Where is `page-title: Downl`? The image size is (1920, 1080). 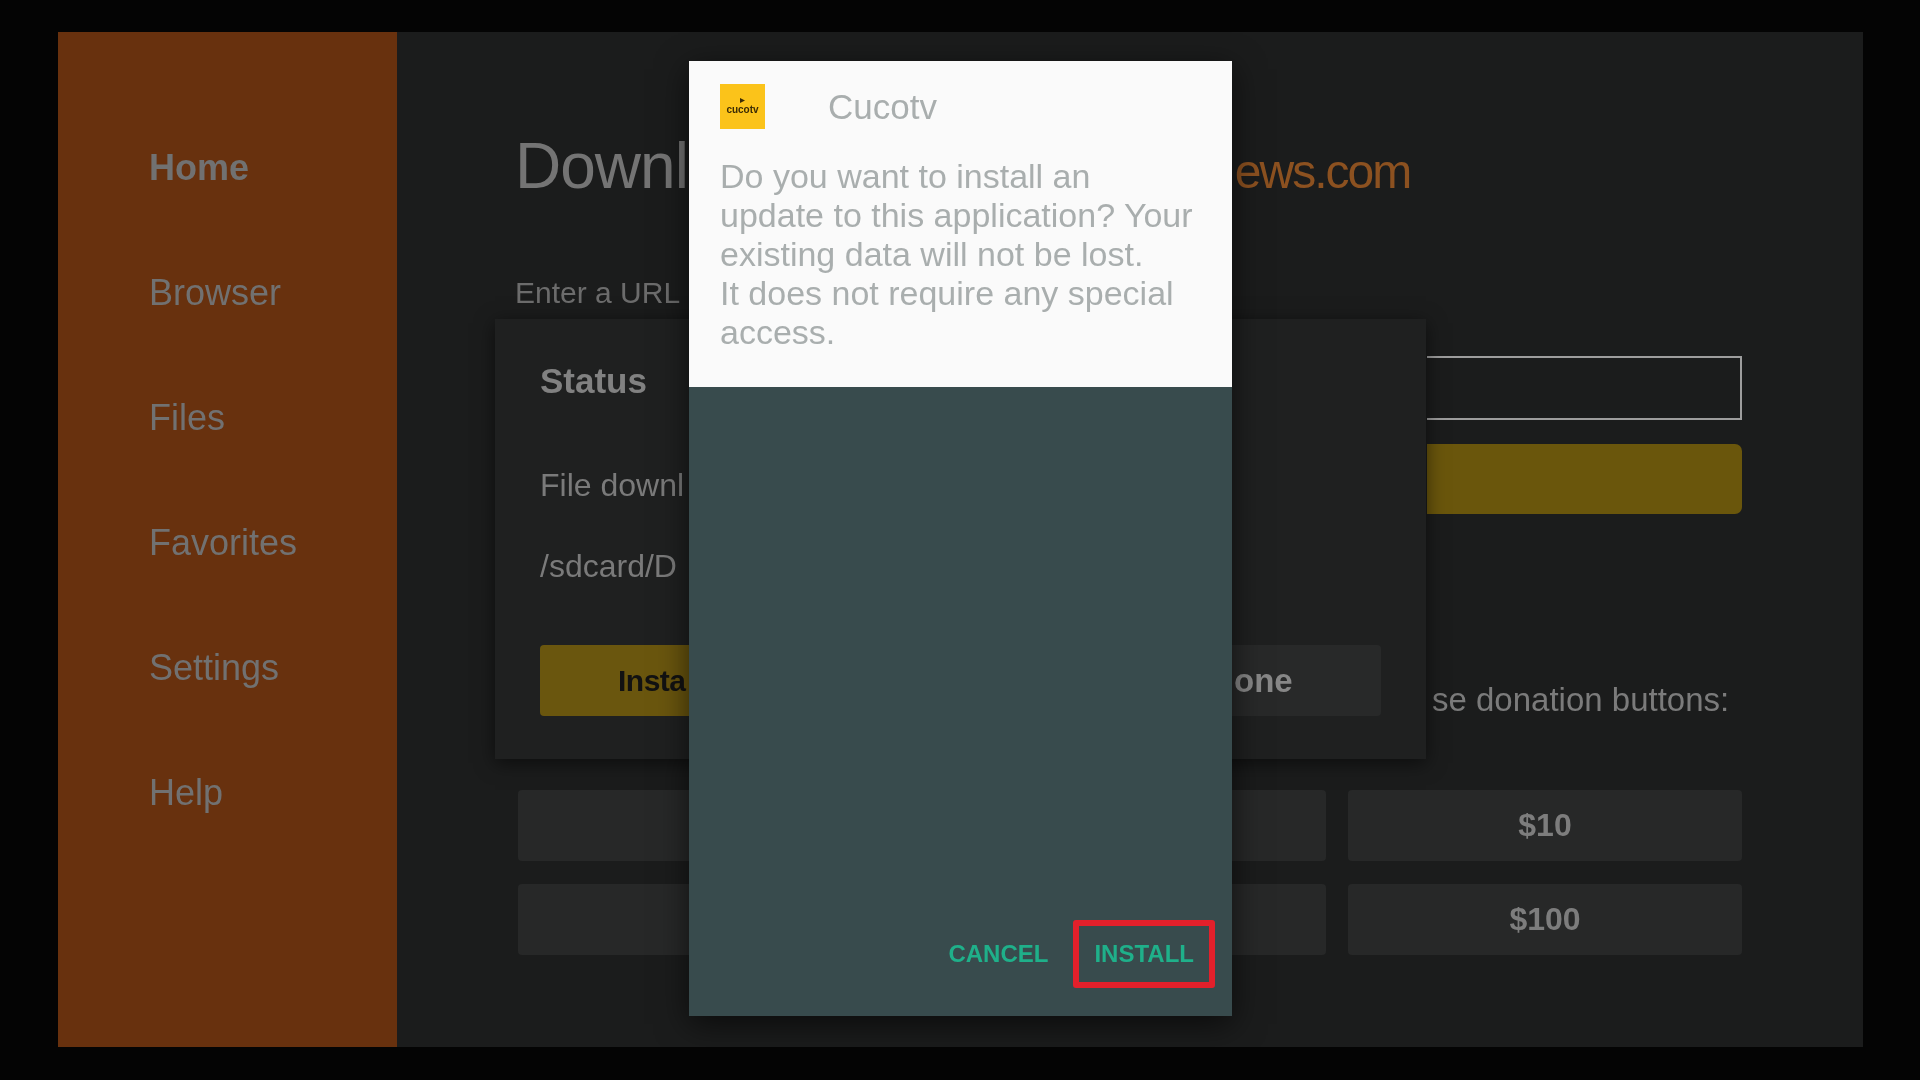 page-title: Downl is located at coordinates (601, 166).